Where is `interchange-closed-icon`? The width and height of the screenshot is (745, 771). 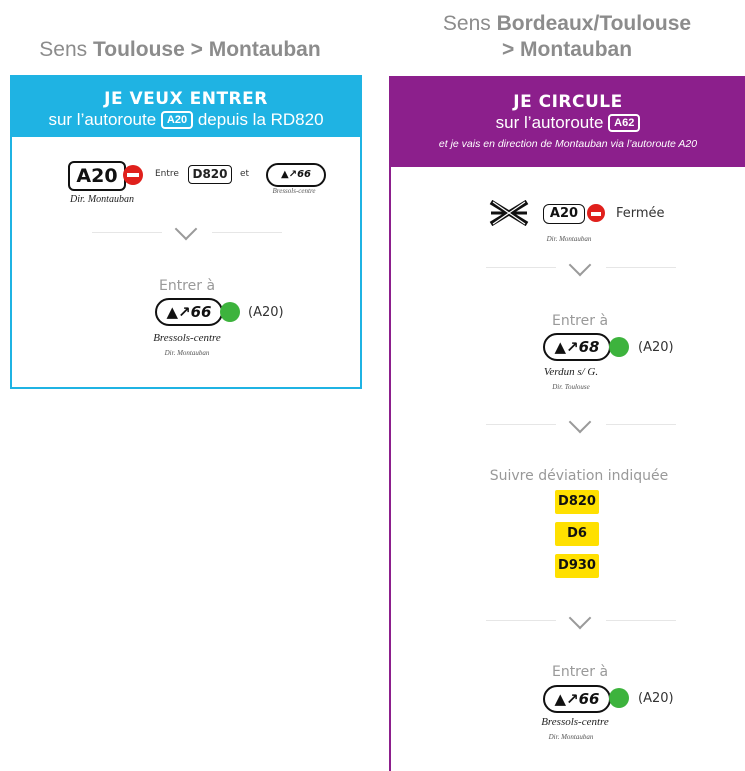
interchange-closed-icon is located at coordinates (509, 213).